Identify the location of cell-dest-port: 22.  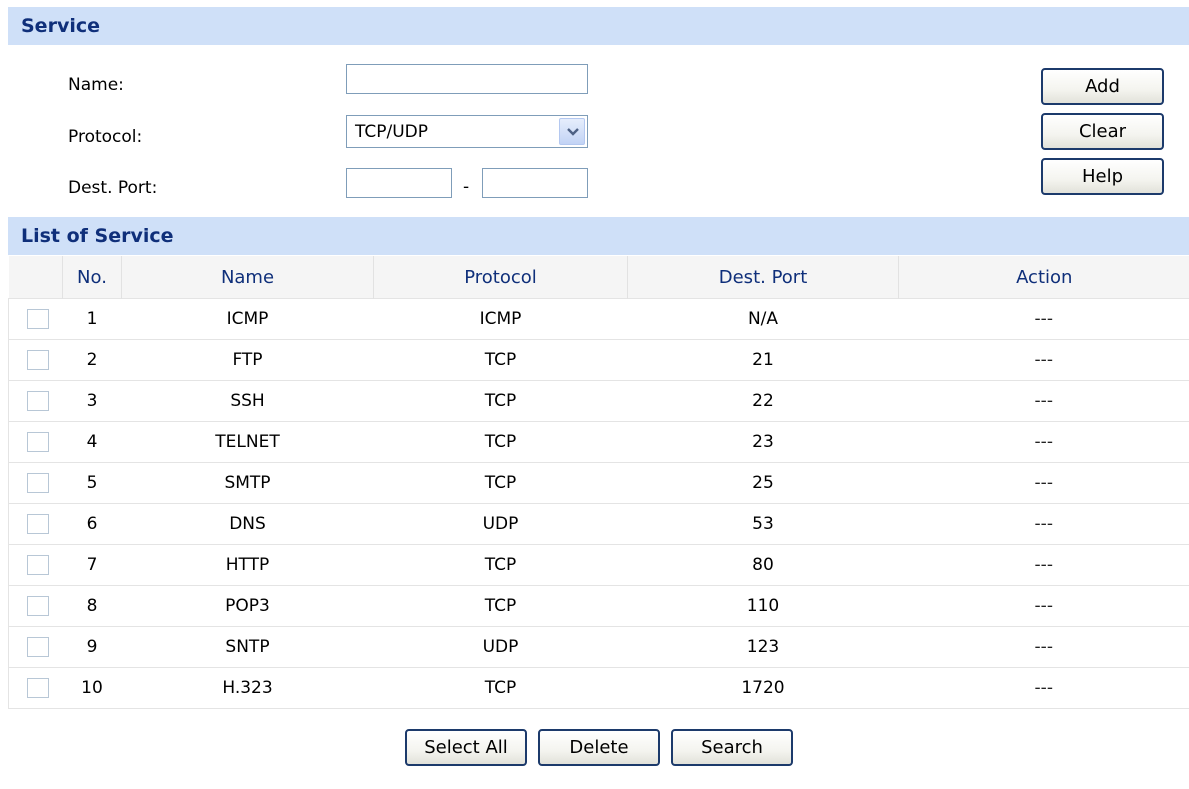
(763, 401).